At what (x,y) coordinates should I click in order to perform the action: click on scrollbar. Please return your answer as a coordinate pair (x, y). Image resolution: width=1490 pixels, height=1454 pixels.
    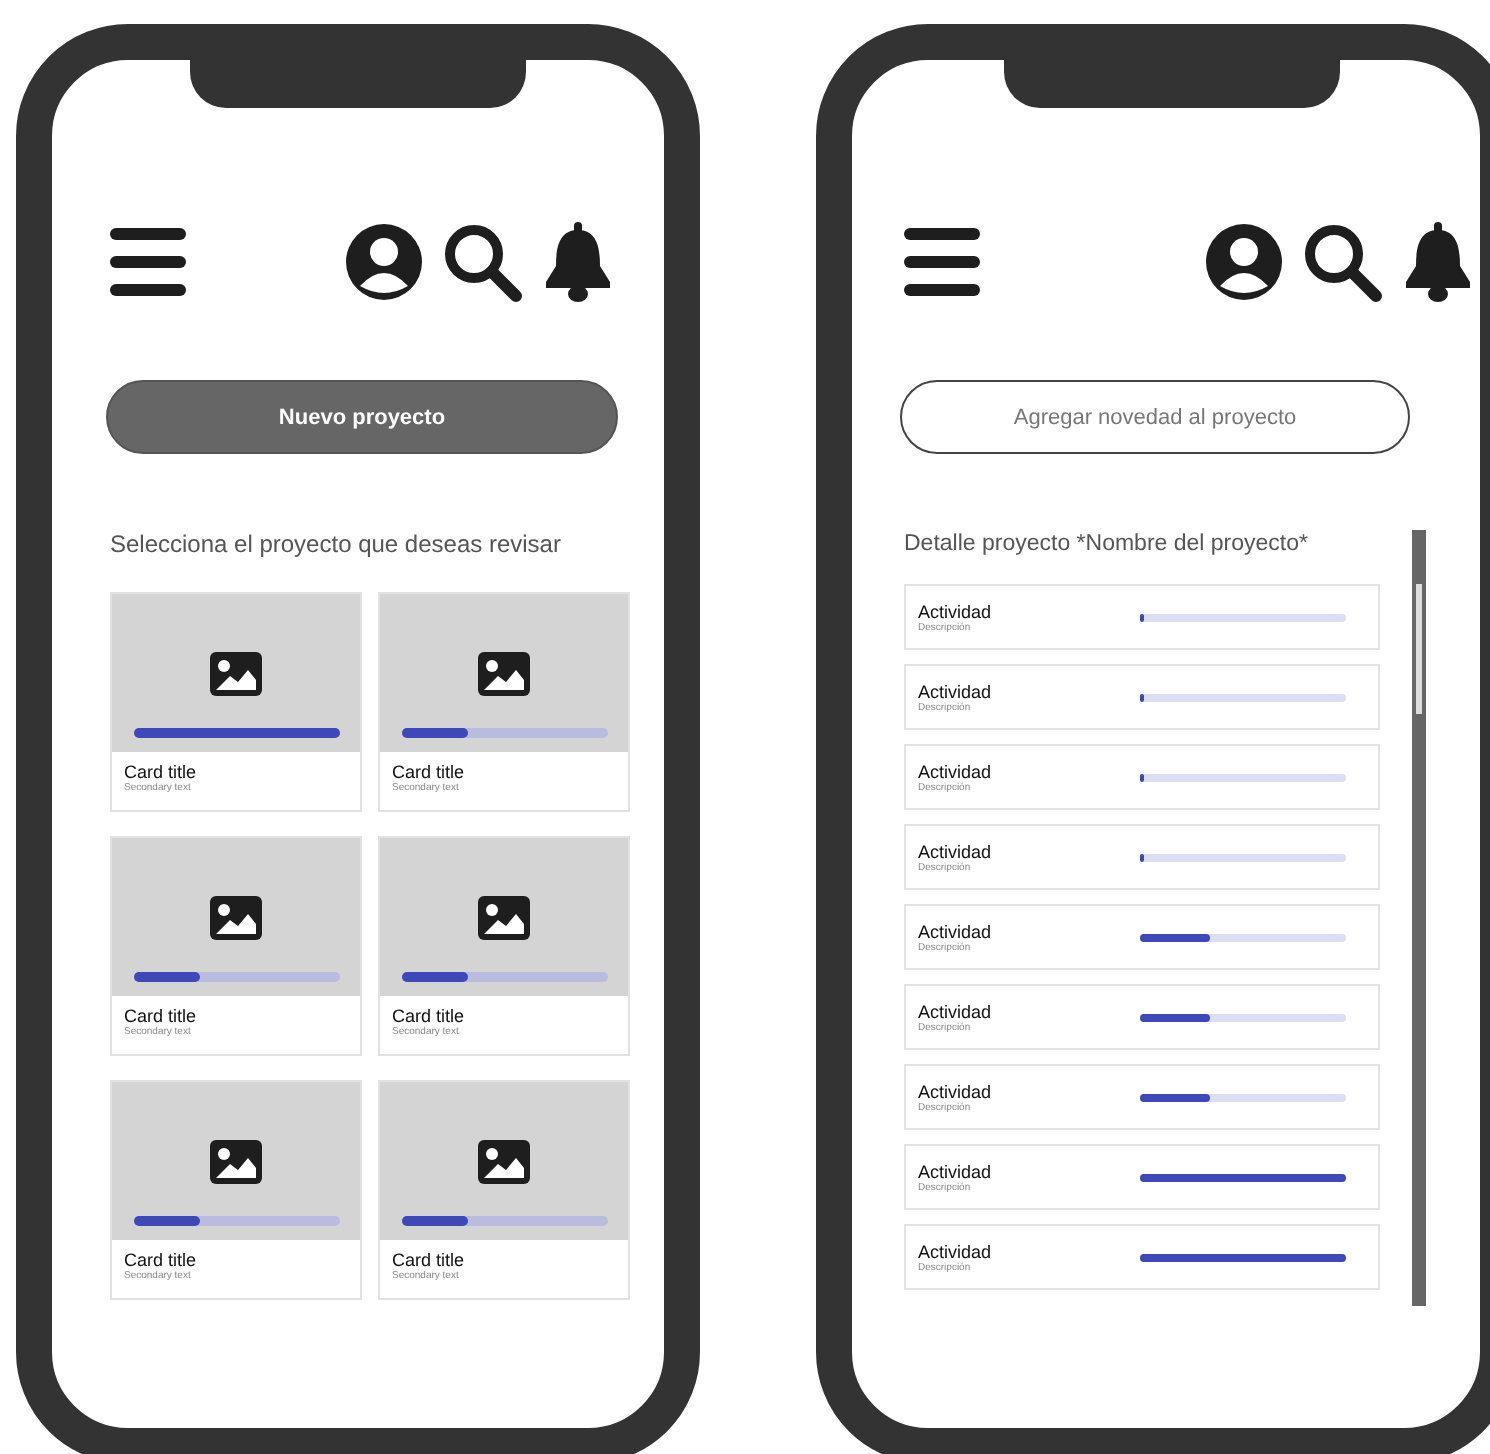
    Looking at the image, I should click on (1419, 918).